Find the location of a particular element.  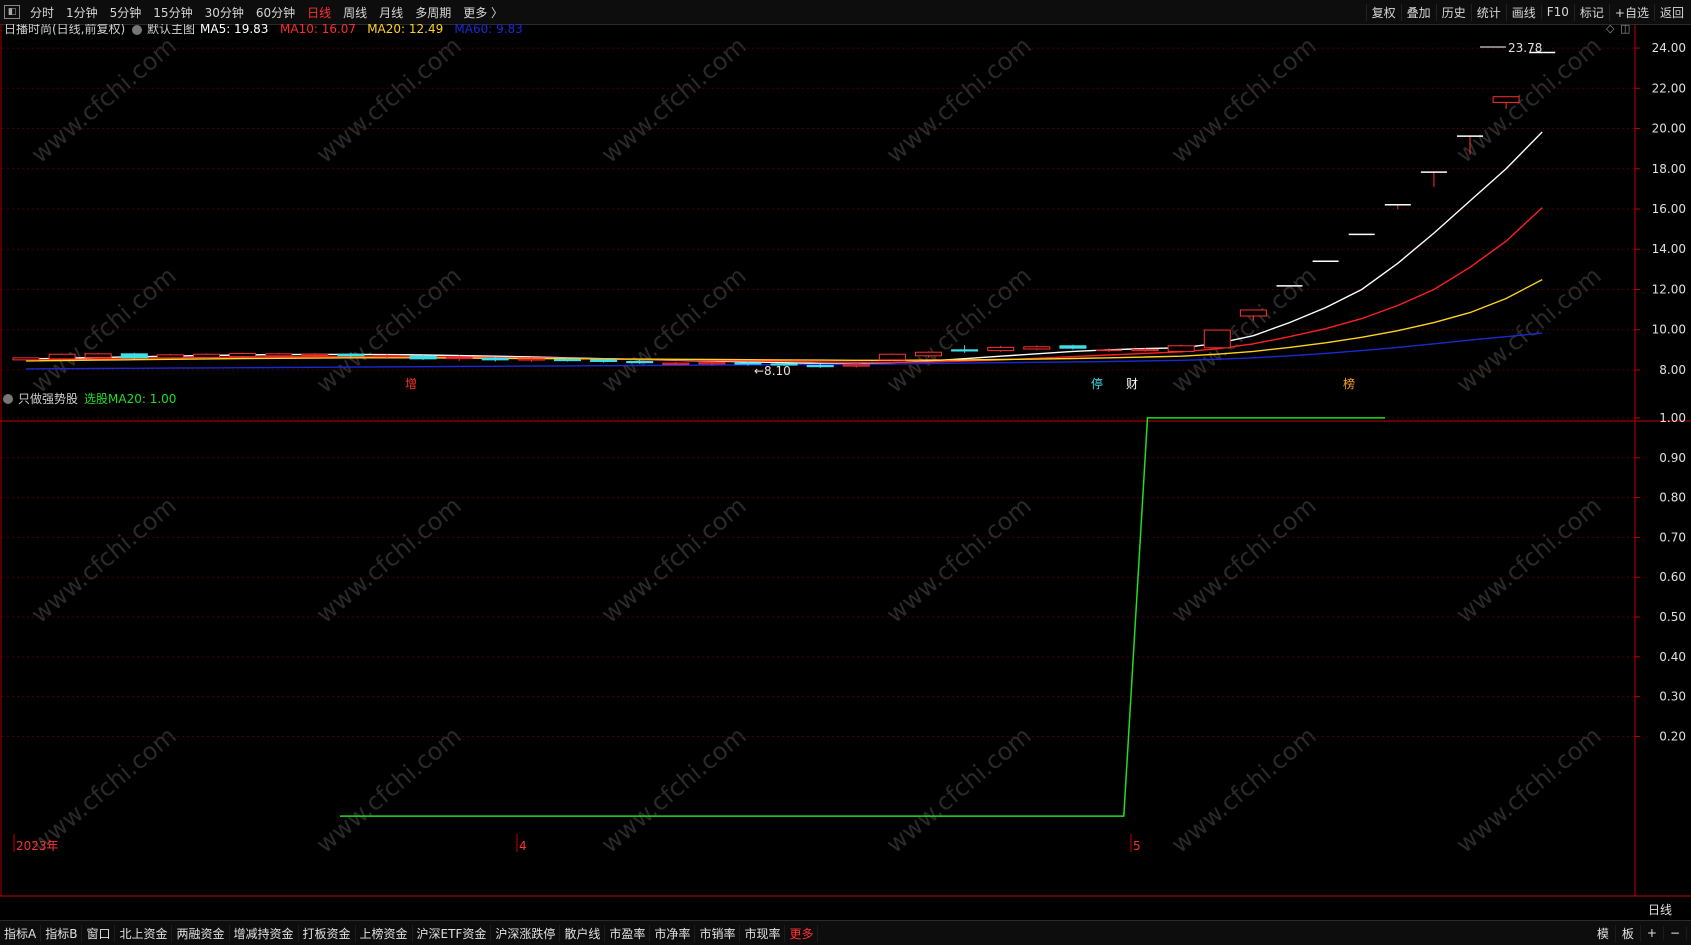

indicator-tick-label: 0.20 is located at coordinates (1672, 736).